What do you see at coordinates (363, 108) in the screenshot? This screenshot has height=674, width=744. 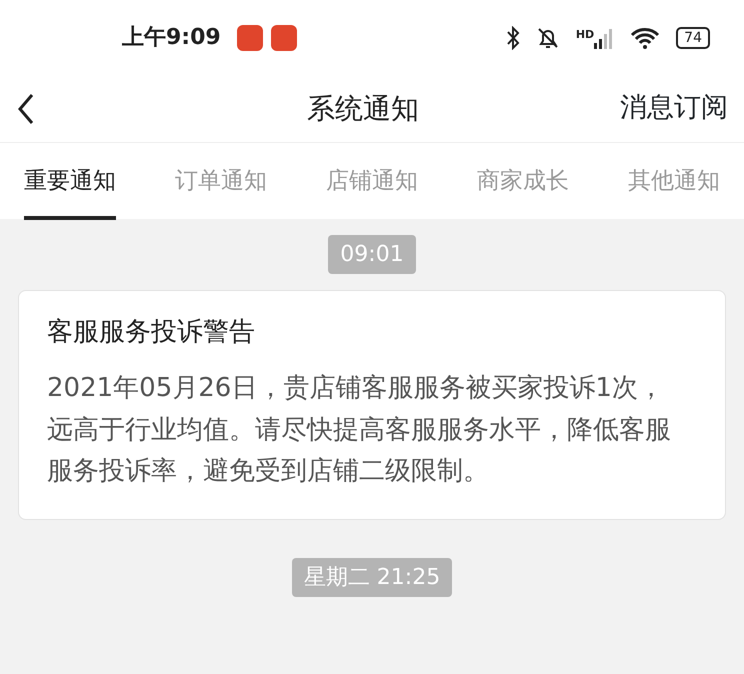 I see `page-title: 系统通知` at bounding box center [363, 108].